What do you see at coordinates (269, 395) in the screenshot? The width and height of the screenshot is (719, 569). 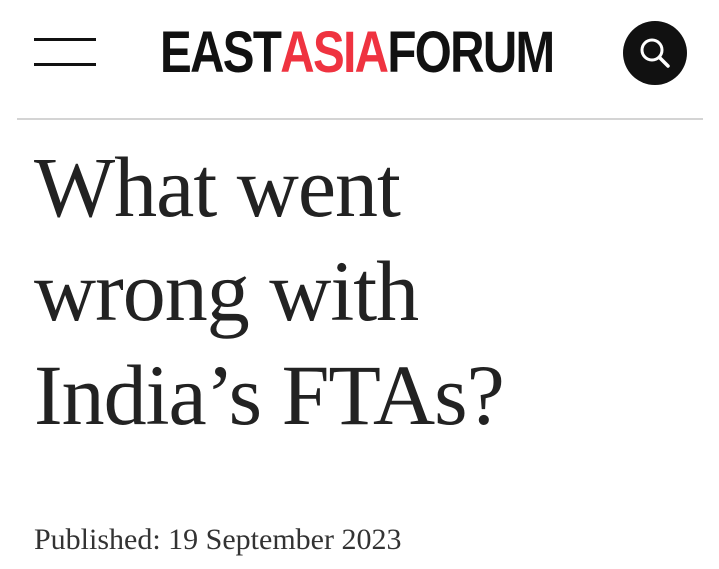 I see `article-title-line: India’s FTAs?` at bounding box center [269, 395].